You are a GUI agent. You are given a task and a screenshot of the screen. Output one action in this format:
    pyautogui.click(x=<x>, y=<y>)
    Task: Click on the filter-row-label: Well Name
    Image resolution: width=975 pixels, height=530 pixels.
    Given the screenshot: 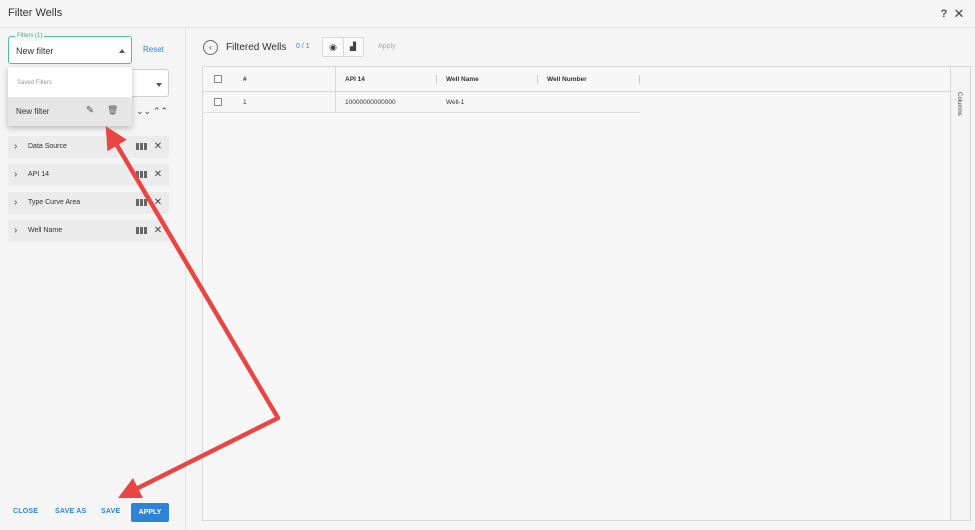 What is the action you would take?
    pyautogui.click(x=45, y=230)
    